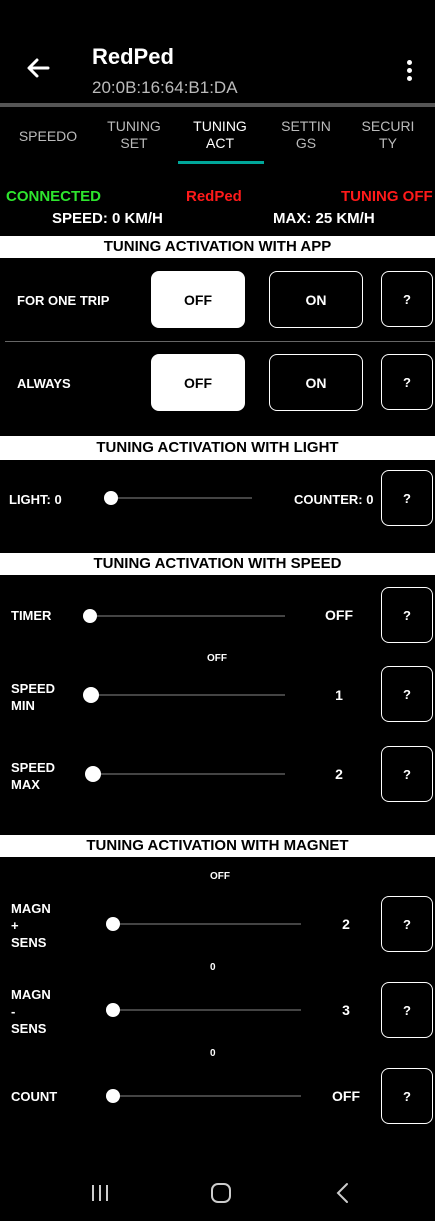 This screenshot has width=435, height=1221. What do you see at coordinates (188, 774) in the screenshot?
I see `speed-max-slider-track` at bounding box center [188, 774].